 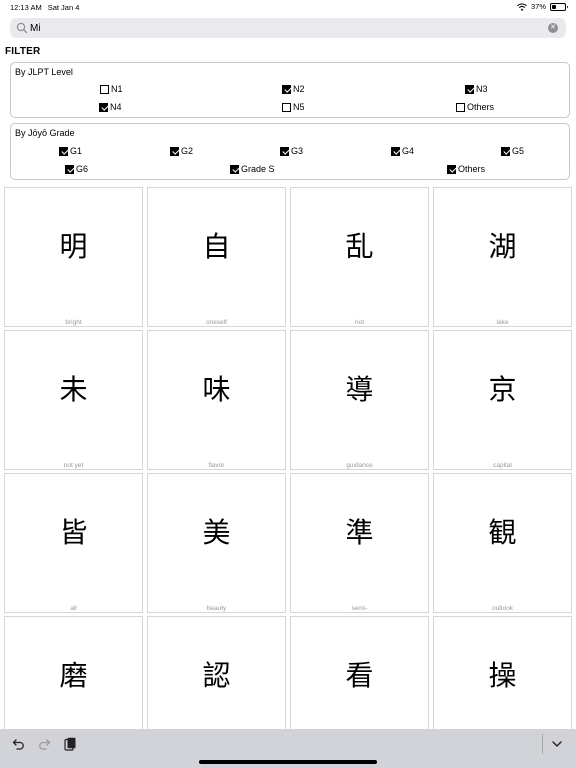 I want to click on home-indicator, so click(x=288, y=762).